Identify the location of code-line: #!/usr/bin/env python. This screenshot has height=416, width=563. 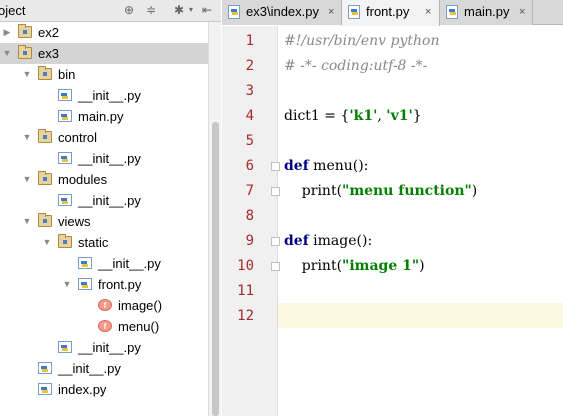
(361, 41).